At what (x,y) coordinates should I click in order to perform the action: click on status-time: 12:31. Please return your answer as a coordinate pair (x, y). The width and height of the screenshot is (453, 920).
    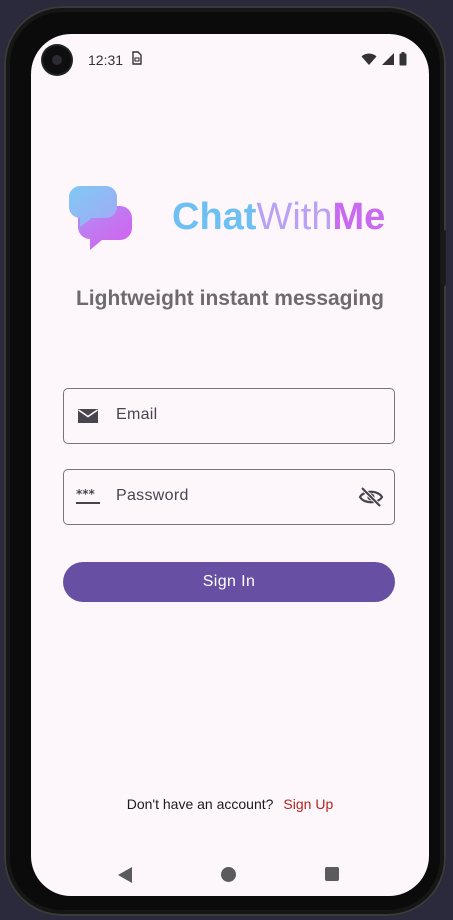
    Looking at the image, I should click on (106, 60).